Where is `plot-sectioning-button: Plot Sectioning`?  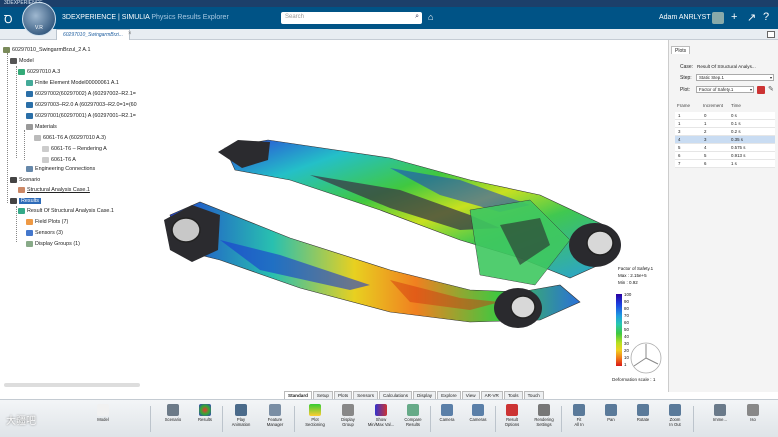
plot-sectioning-button: Plot Sectioning is located at coordinates (315, 415).